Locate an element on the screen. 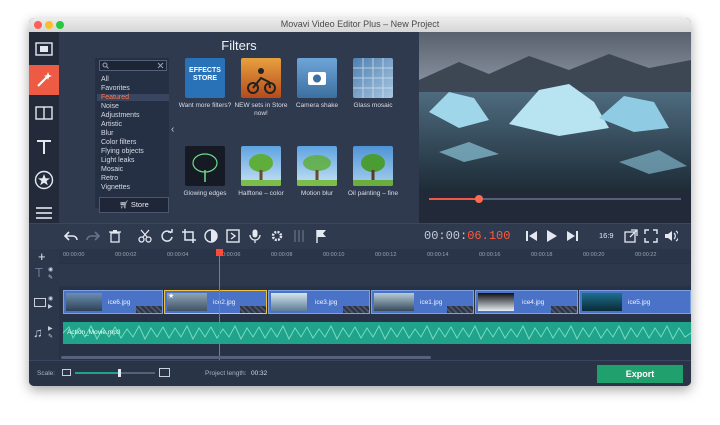 The width and height of the screenshot is (720, 425). video-clip: ice5.jpg is located at coordinates (635, 302).